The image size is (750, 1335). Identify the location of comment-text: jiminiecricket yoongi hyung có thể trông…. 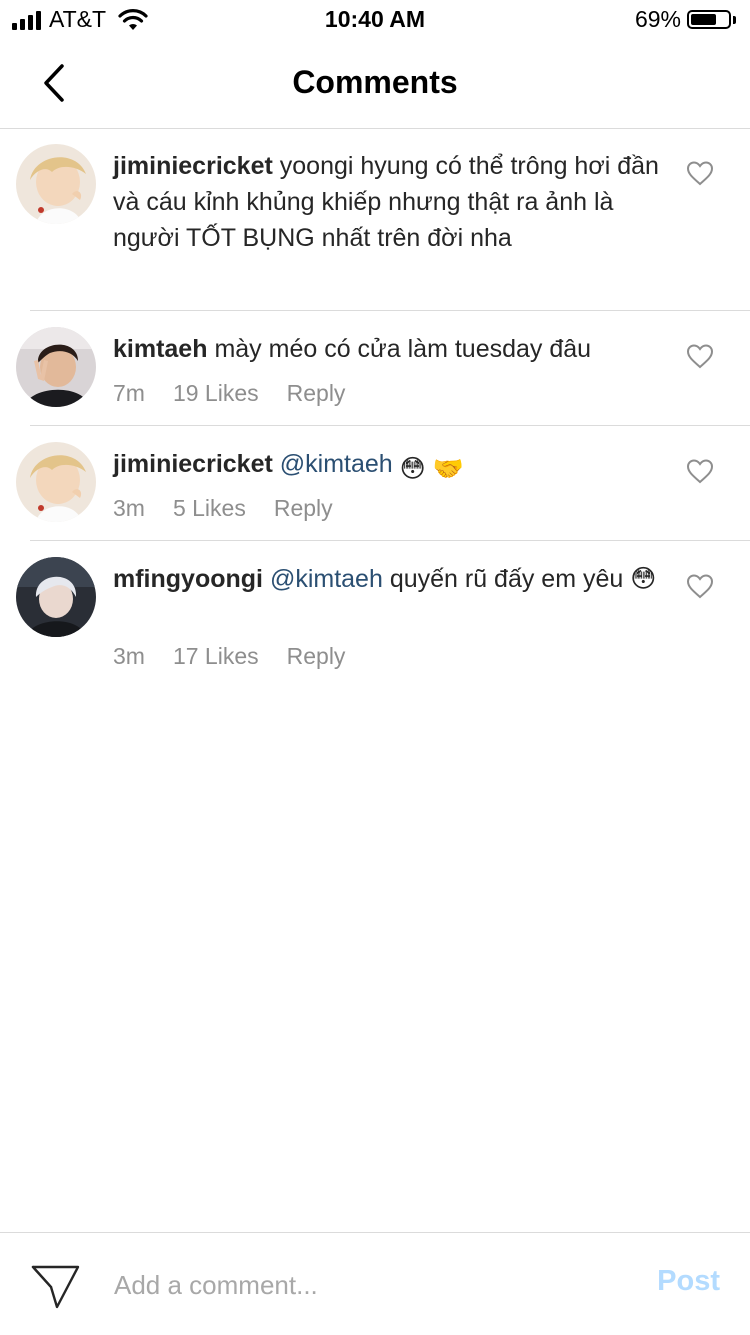
(393, 202).